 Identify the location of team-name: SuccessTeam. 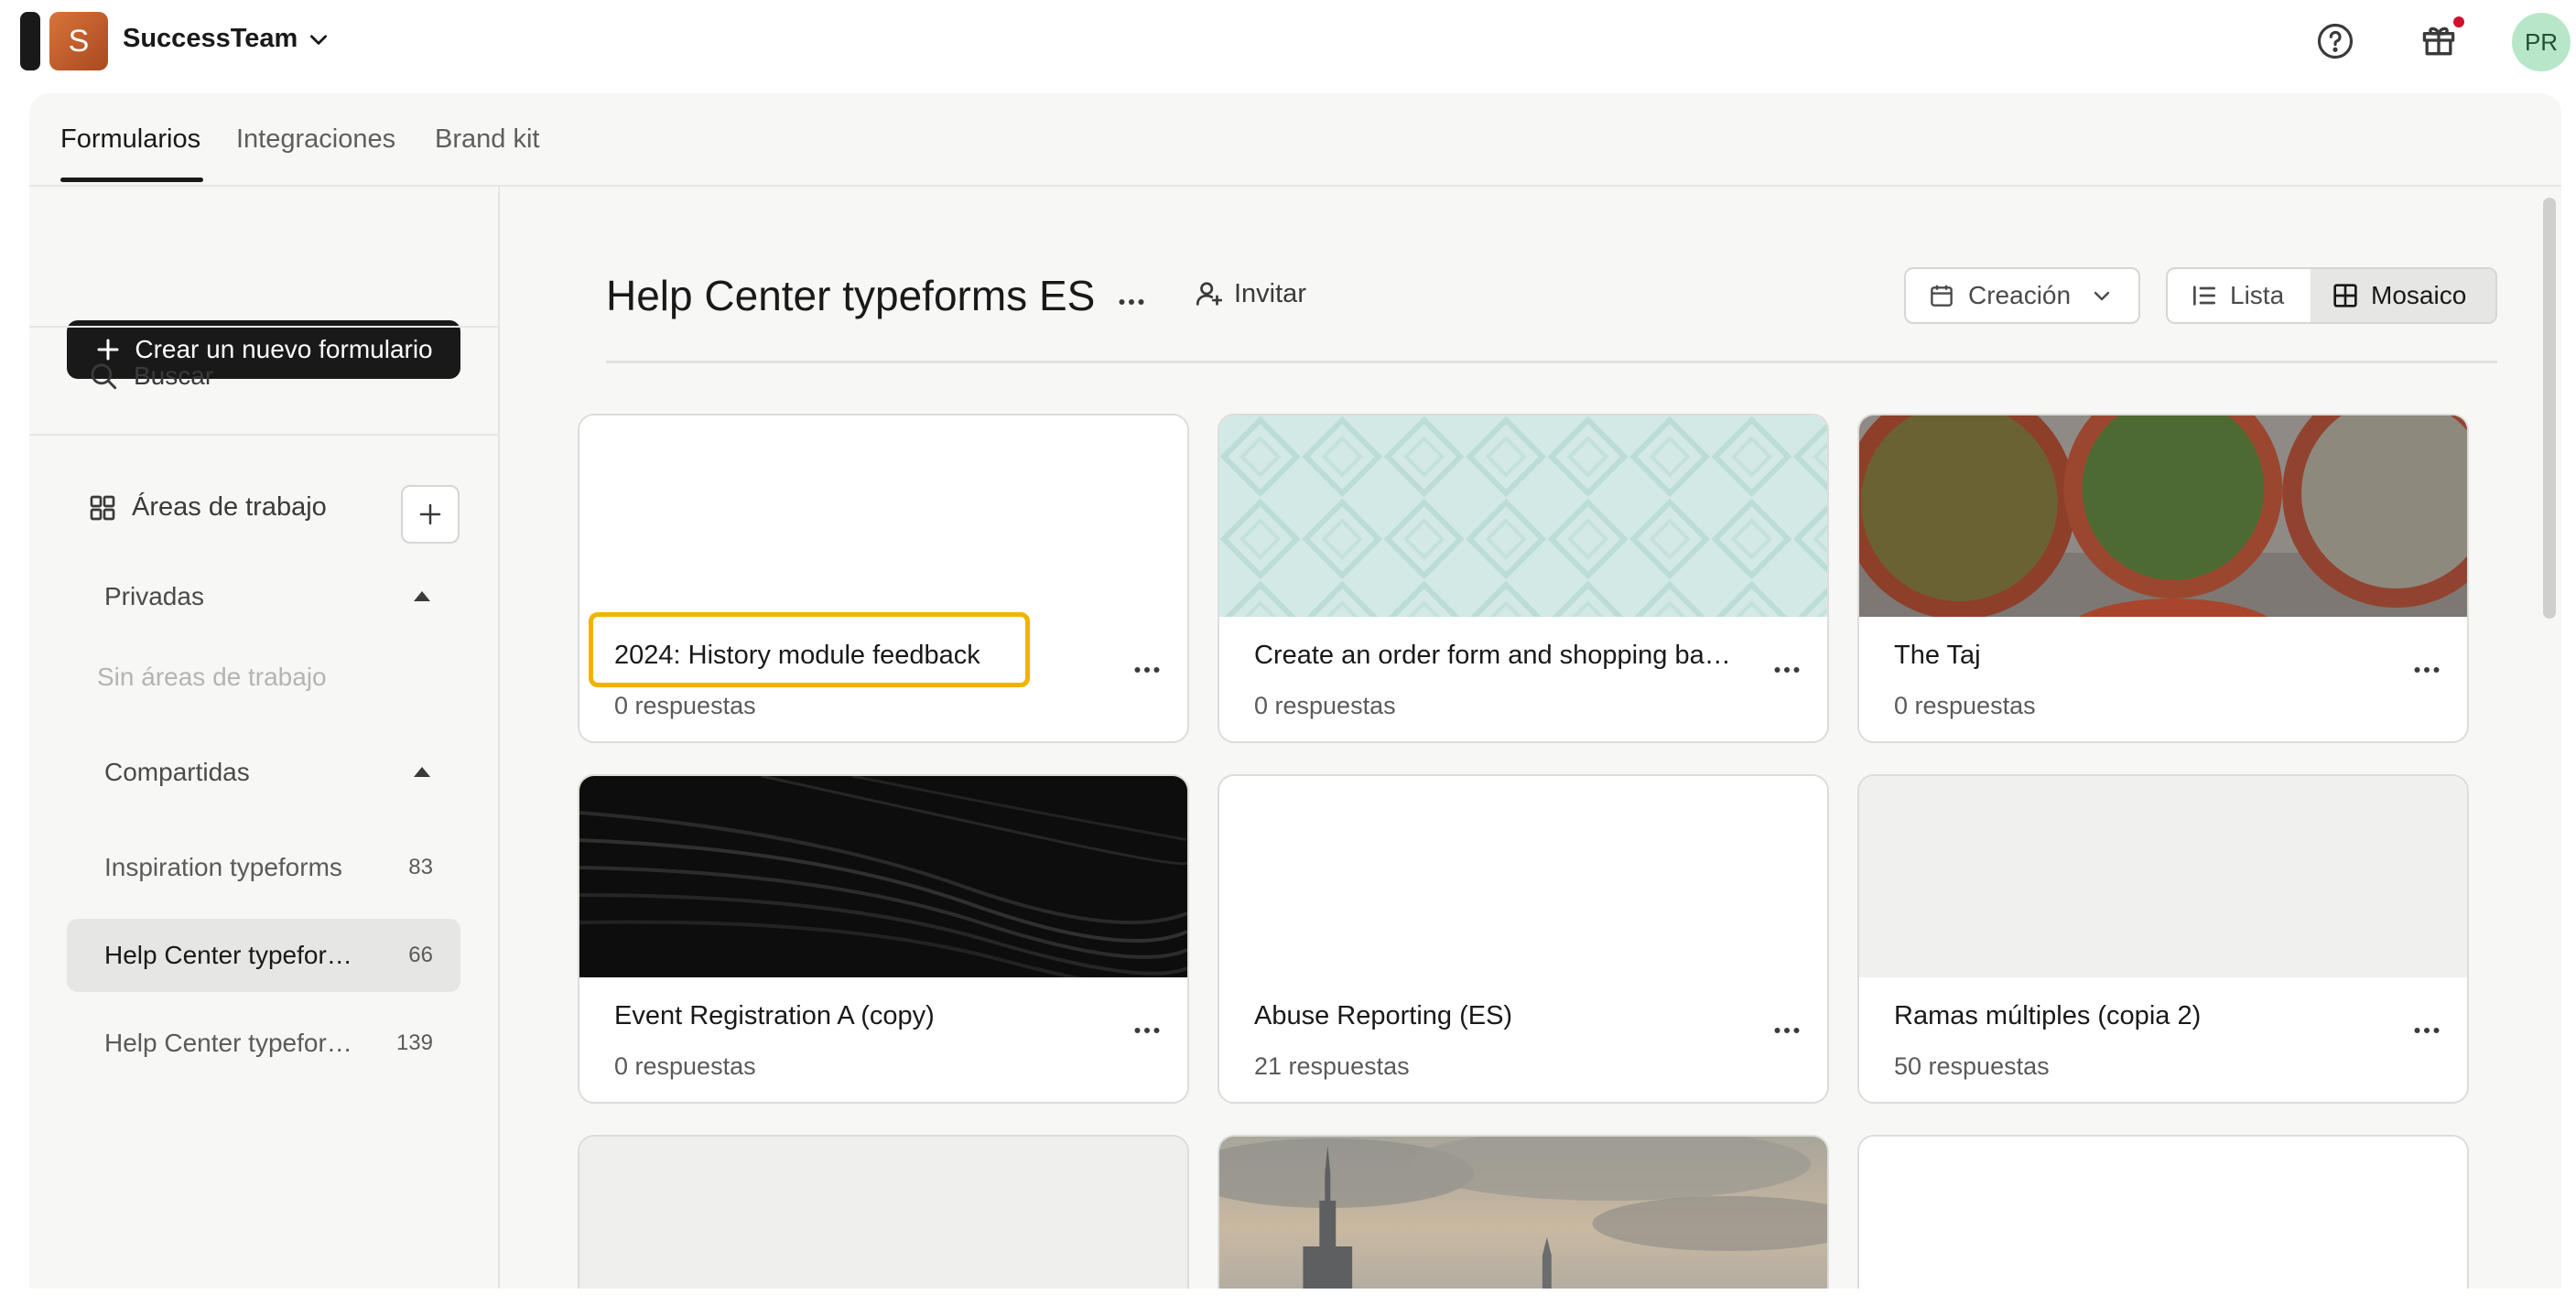
(211, 38).